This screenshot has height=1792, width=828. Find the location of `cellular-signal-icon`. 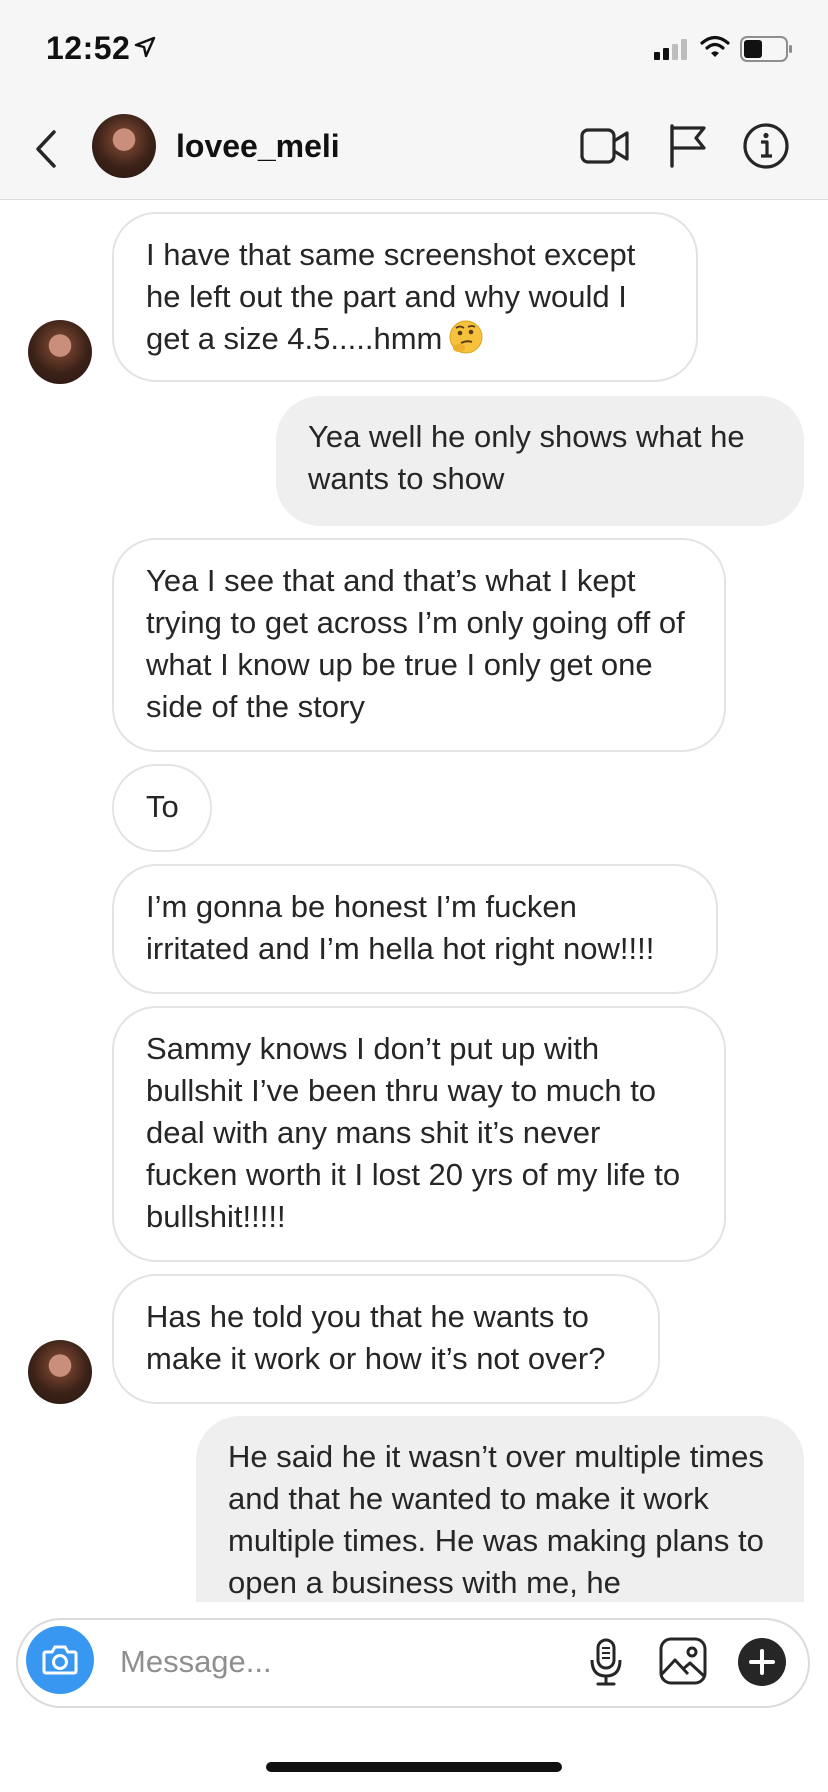

cellular-signal-icon is located at coordinates (672, 51).